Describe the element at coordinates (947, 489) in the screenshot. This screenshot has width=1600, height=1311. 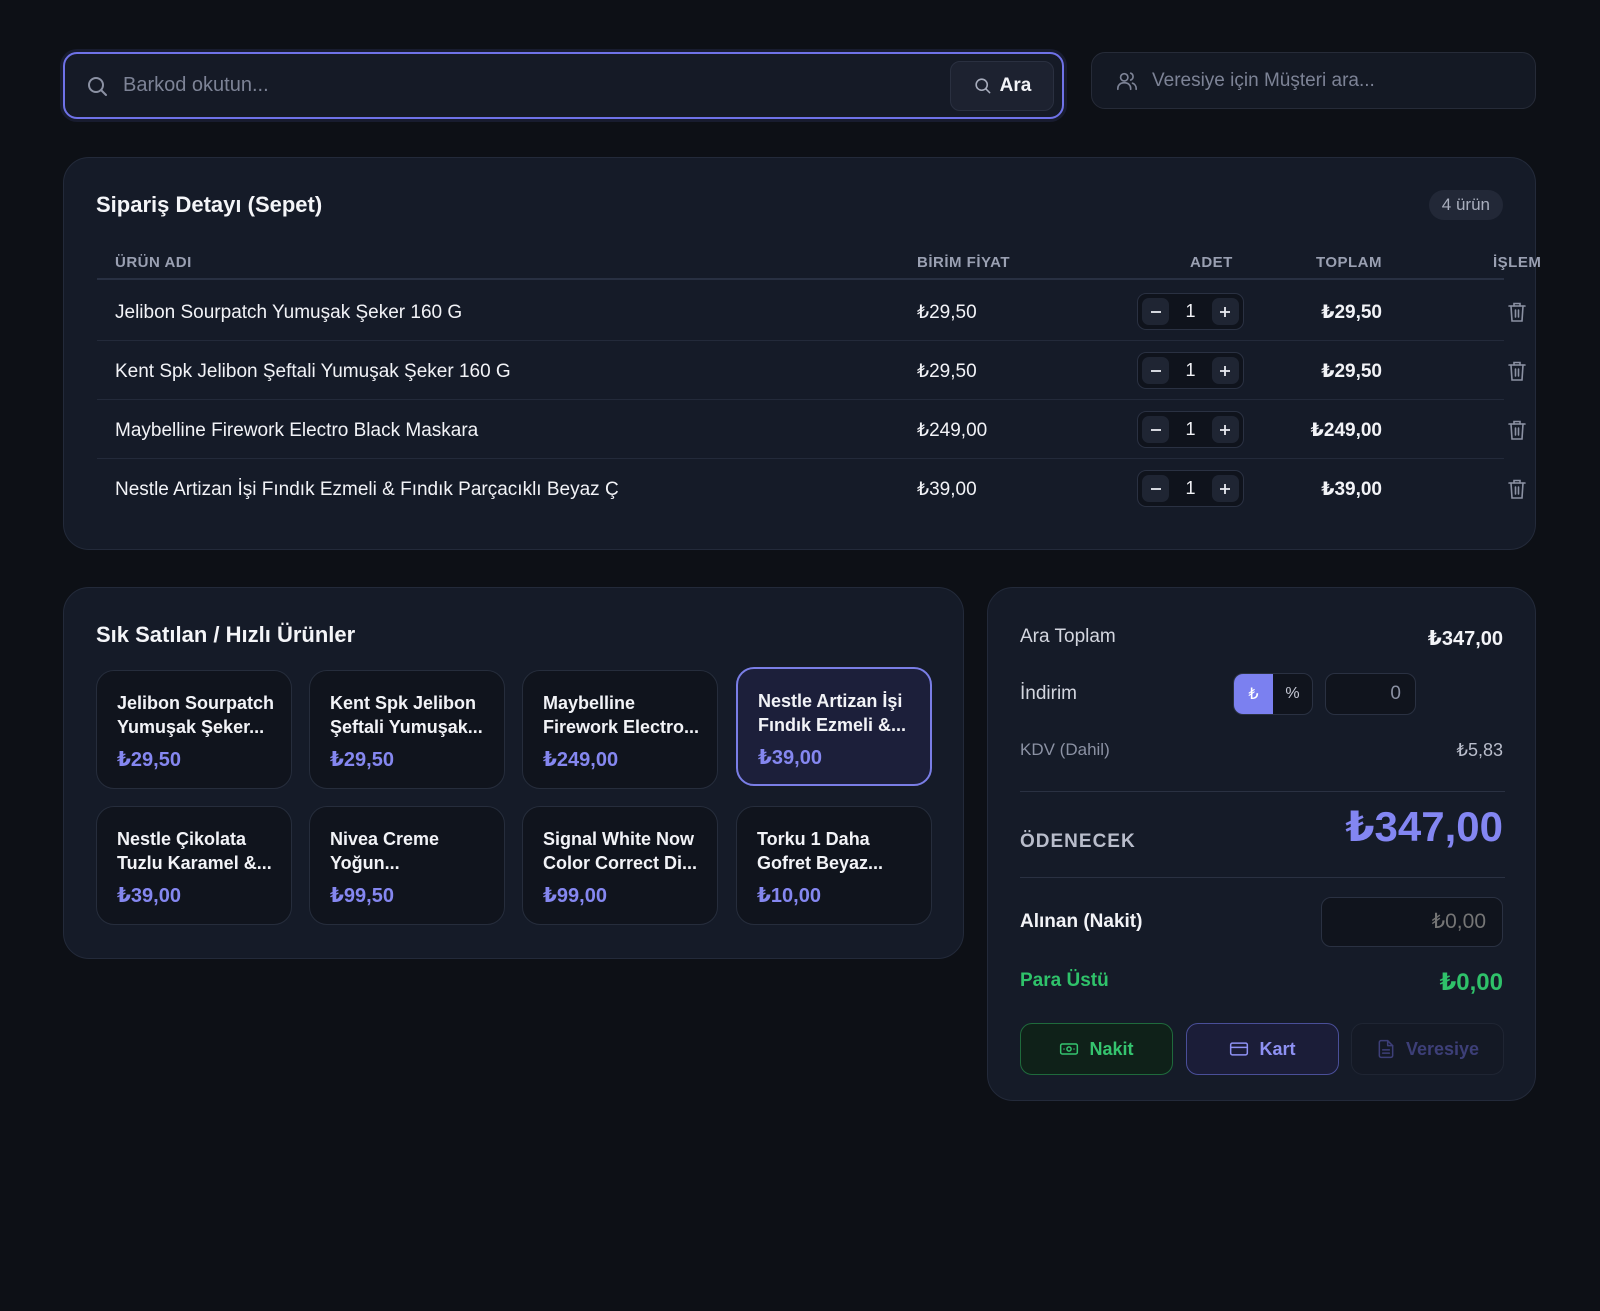
I see `unit-price: ₺39,00` at that location.